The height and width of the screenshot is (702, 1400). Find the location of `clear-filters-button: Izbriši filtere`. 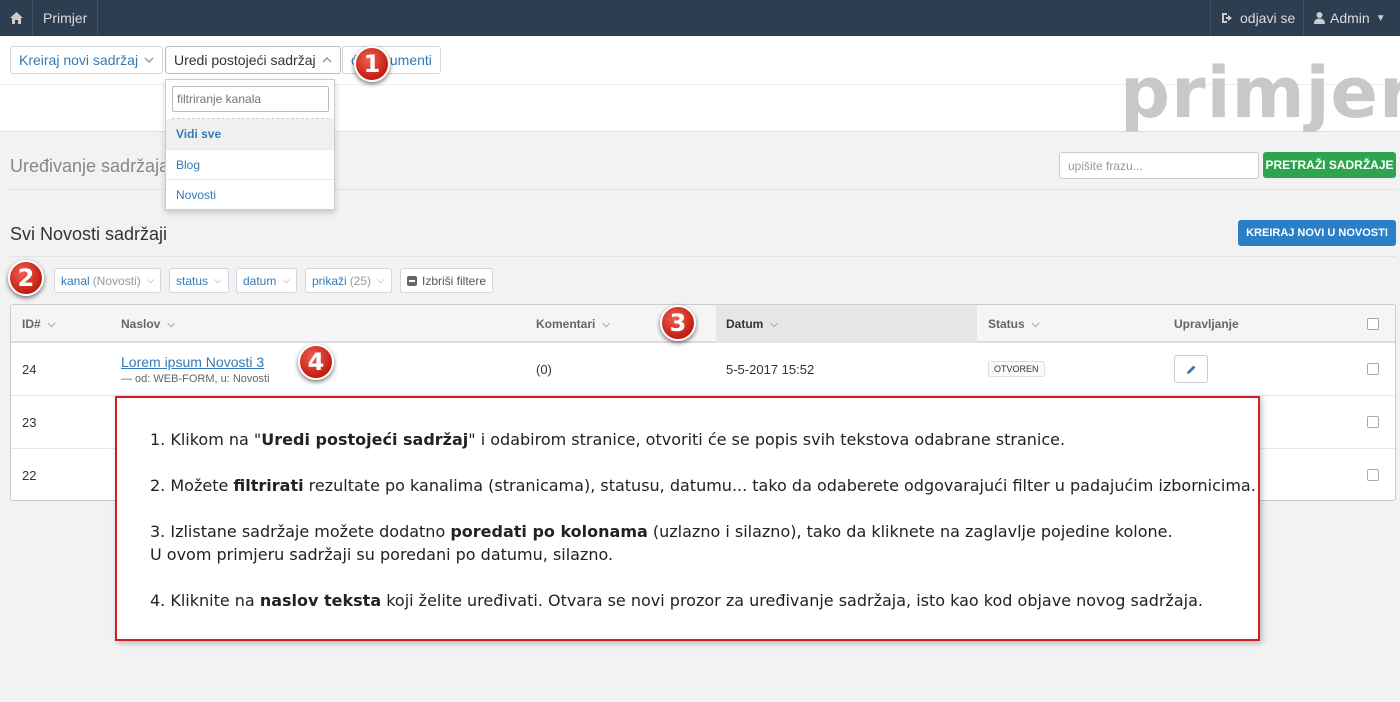

clear-filters-button: Izbriši filtere is located at coordinates (447, 280).